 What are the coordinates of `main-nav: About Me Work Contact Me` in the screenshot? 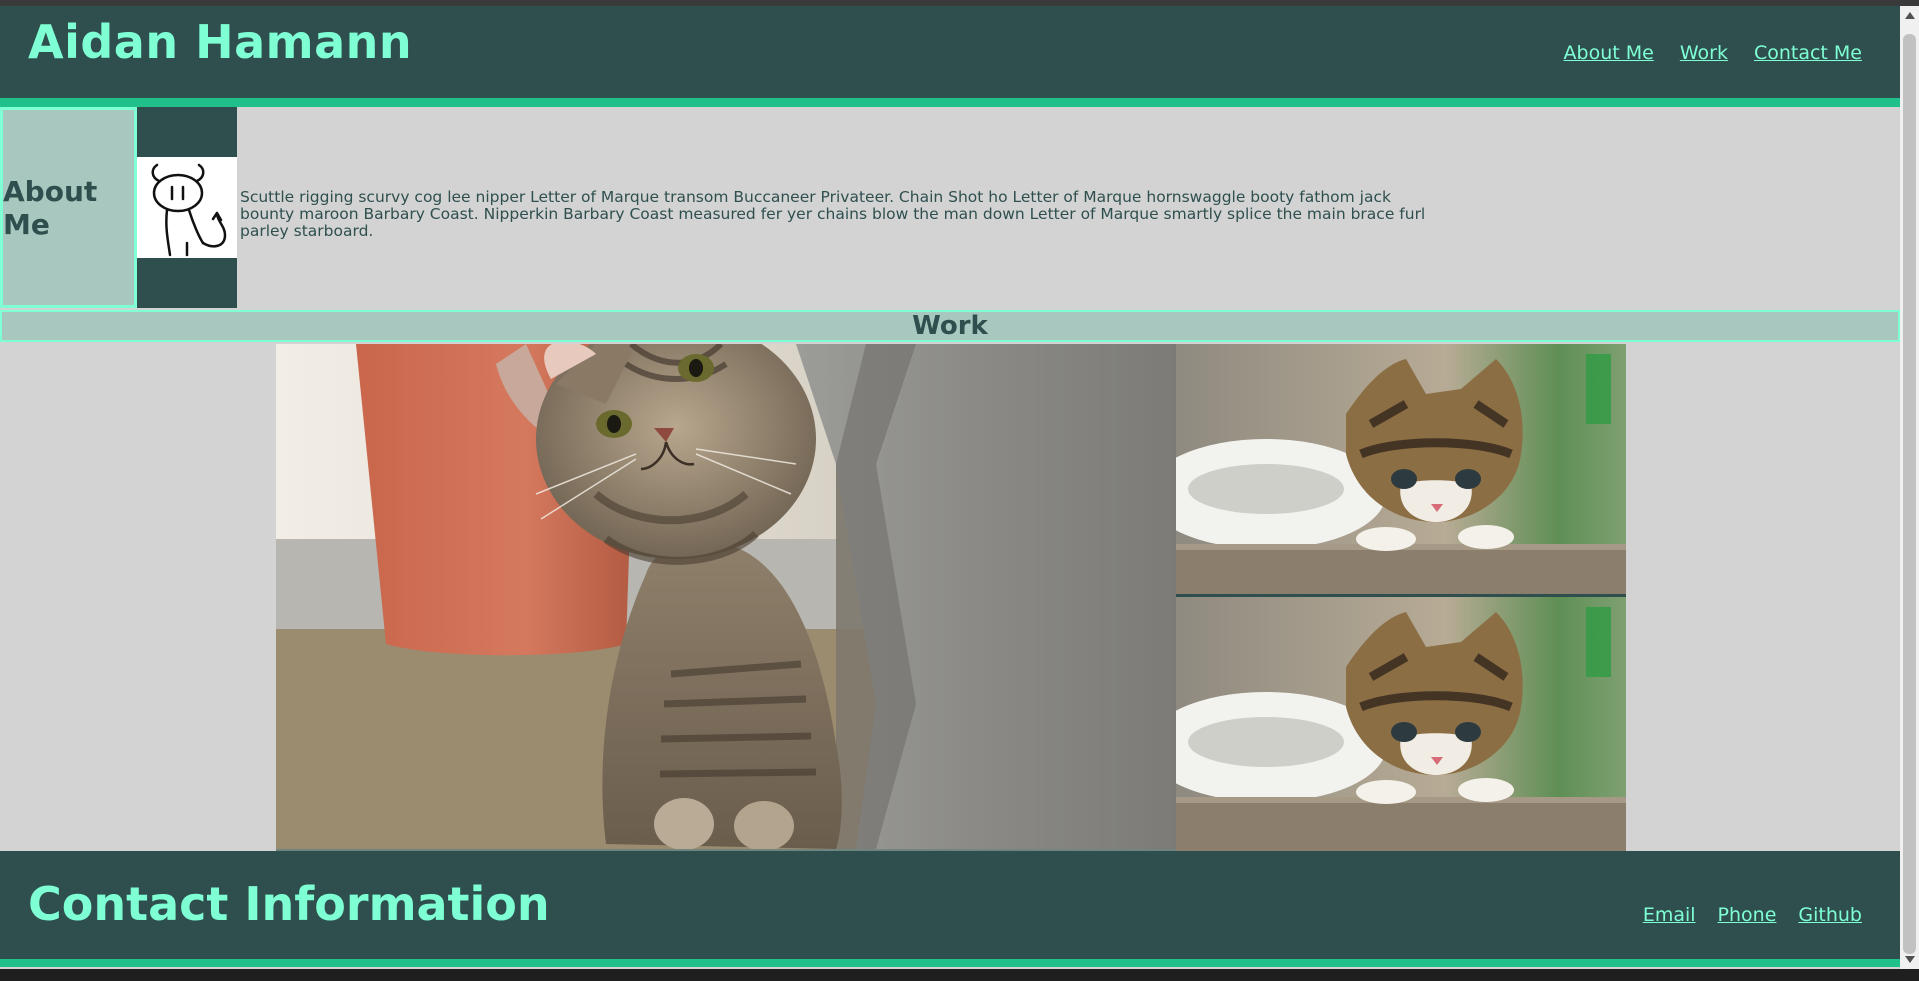 It's located at (1713, 53).